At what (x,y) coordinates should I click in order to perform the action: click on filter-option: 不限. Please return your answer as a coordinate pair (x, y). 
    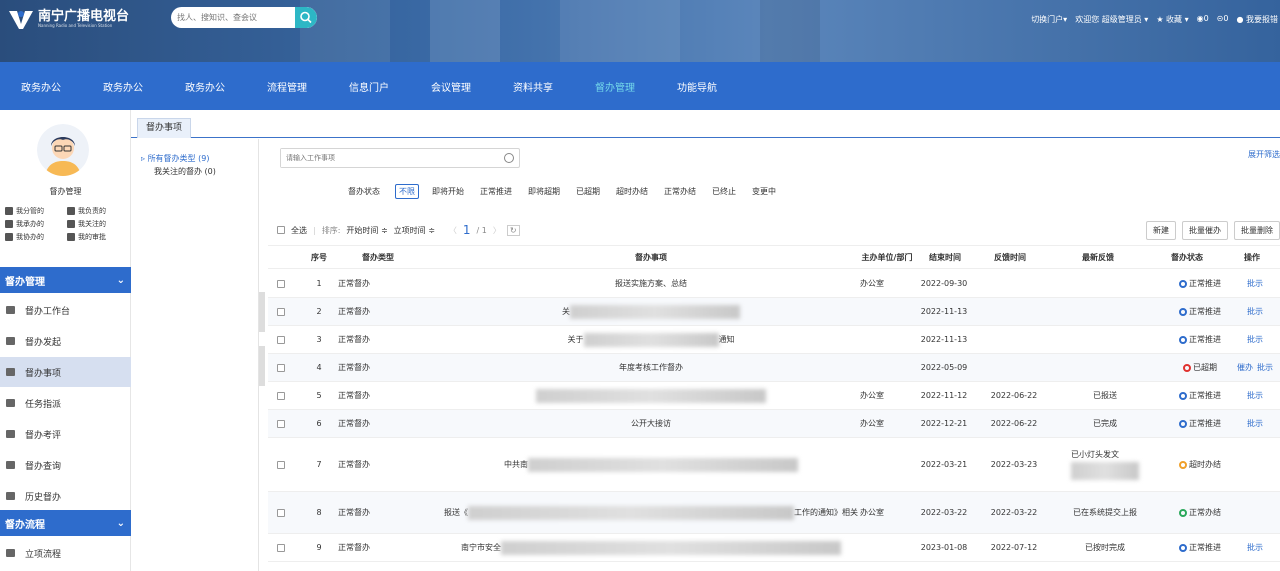
    Looking at the image, I should click on (407, 191).